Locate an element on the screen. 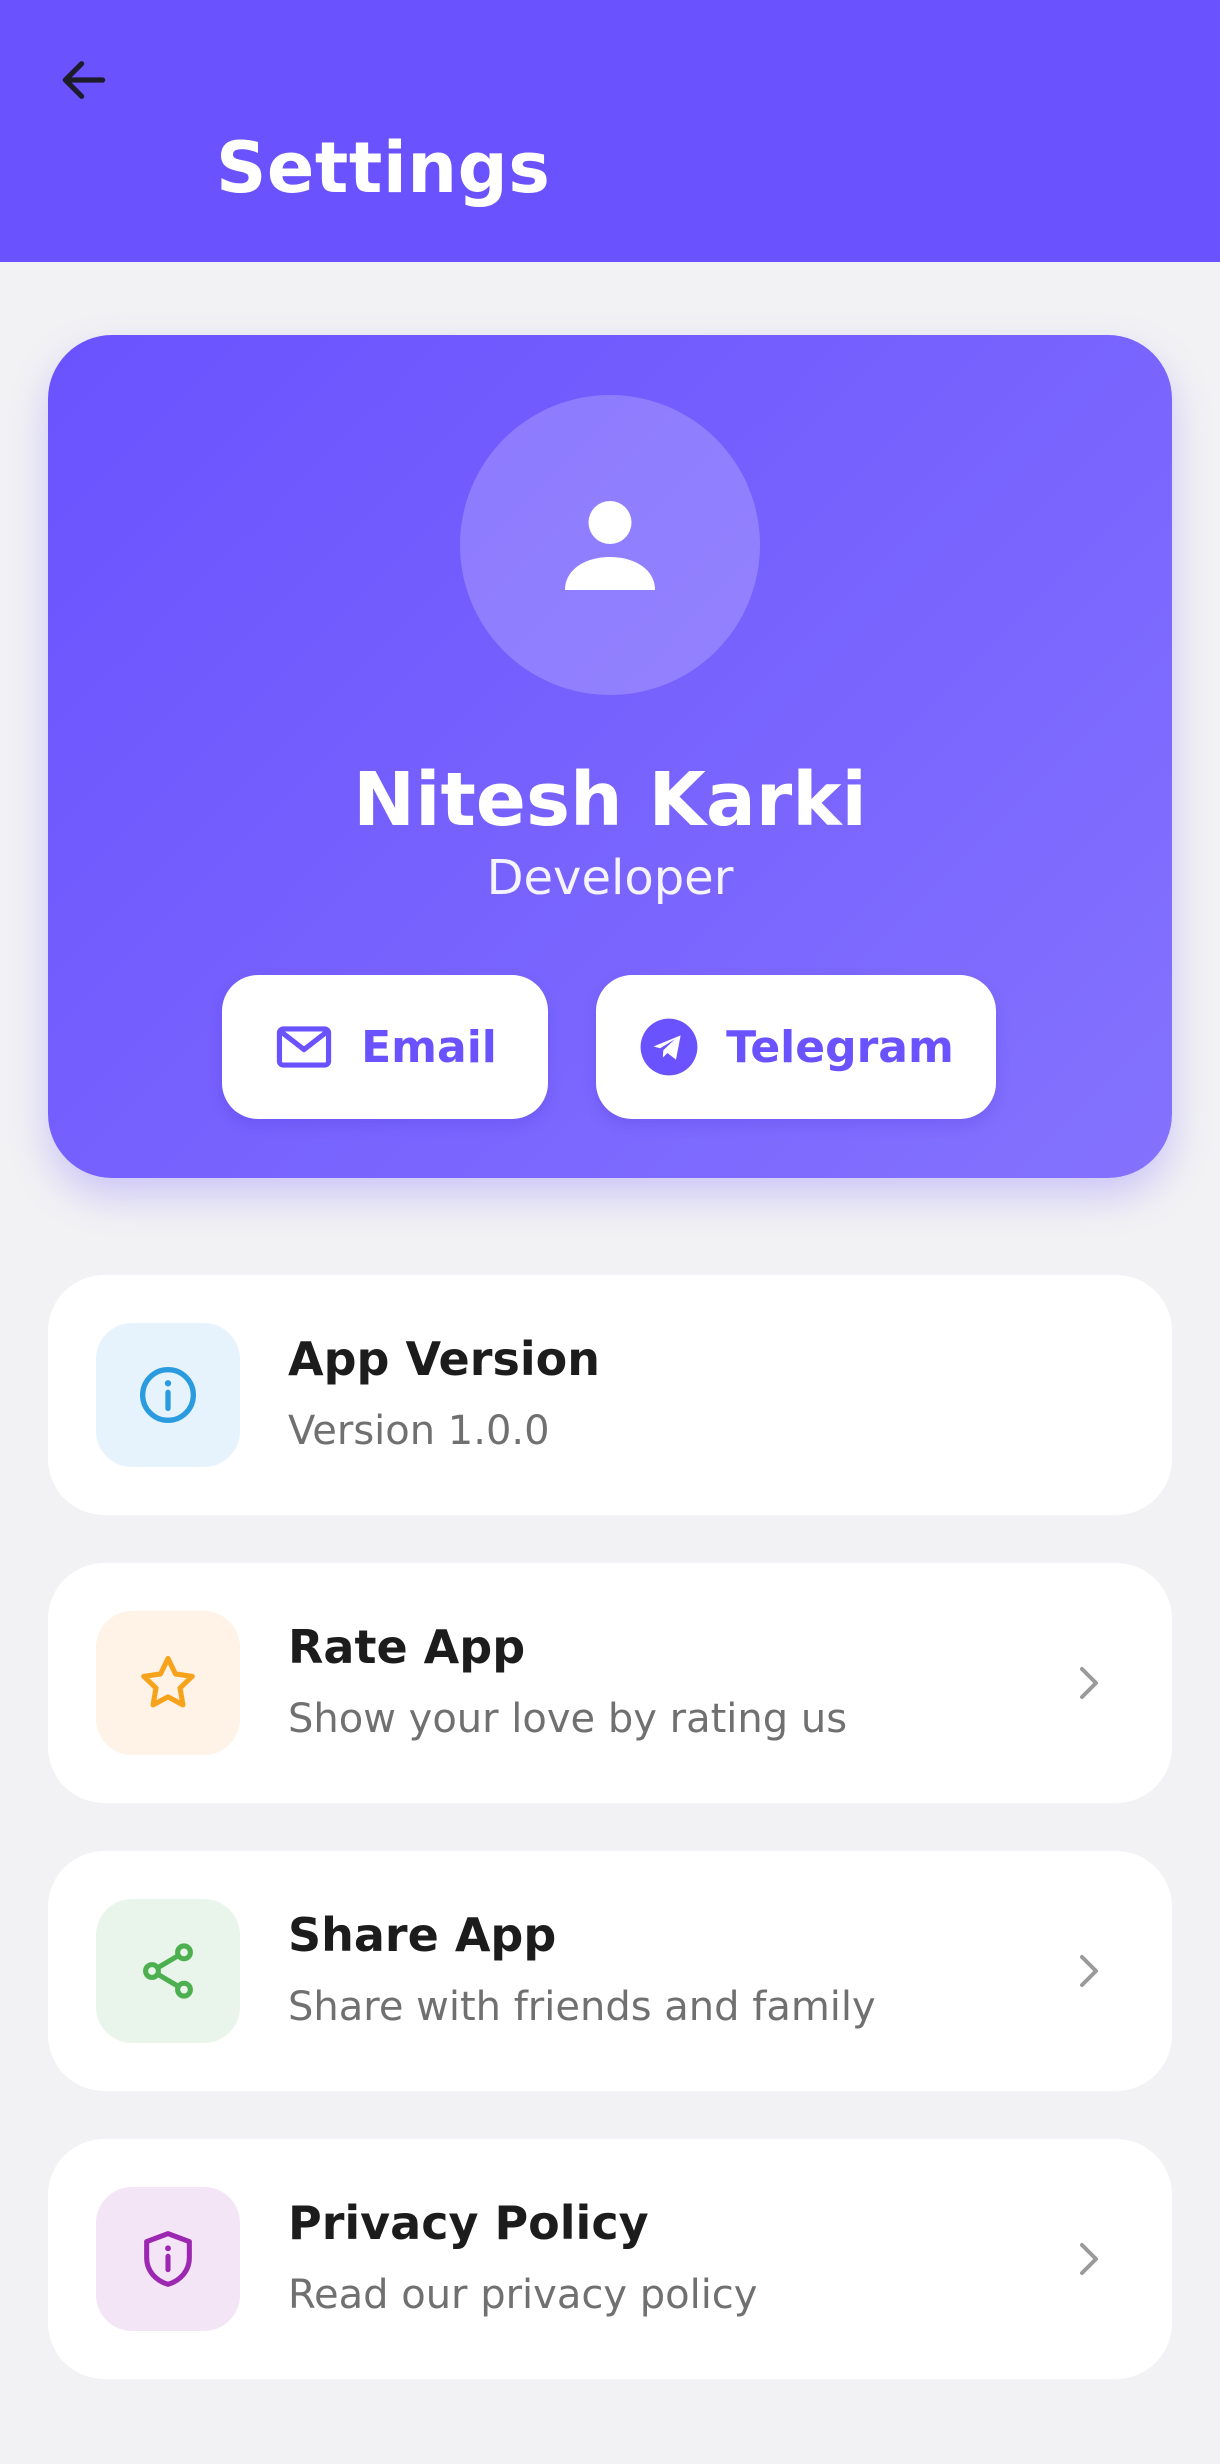  mail-icon is located at coordinates (304, 1047).